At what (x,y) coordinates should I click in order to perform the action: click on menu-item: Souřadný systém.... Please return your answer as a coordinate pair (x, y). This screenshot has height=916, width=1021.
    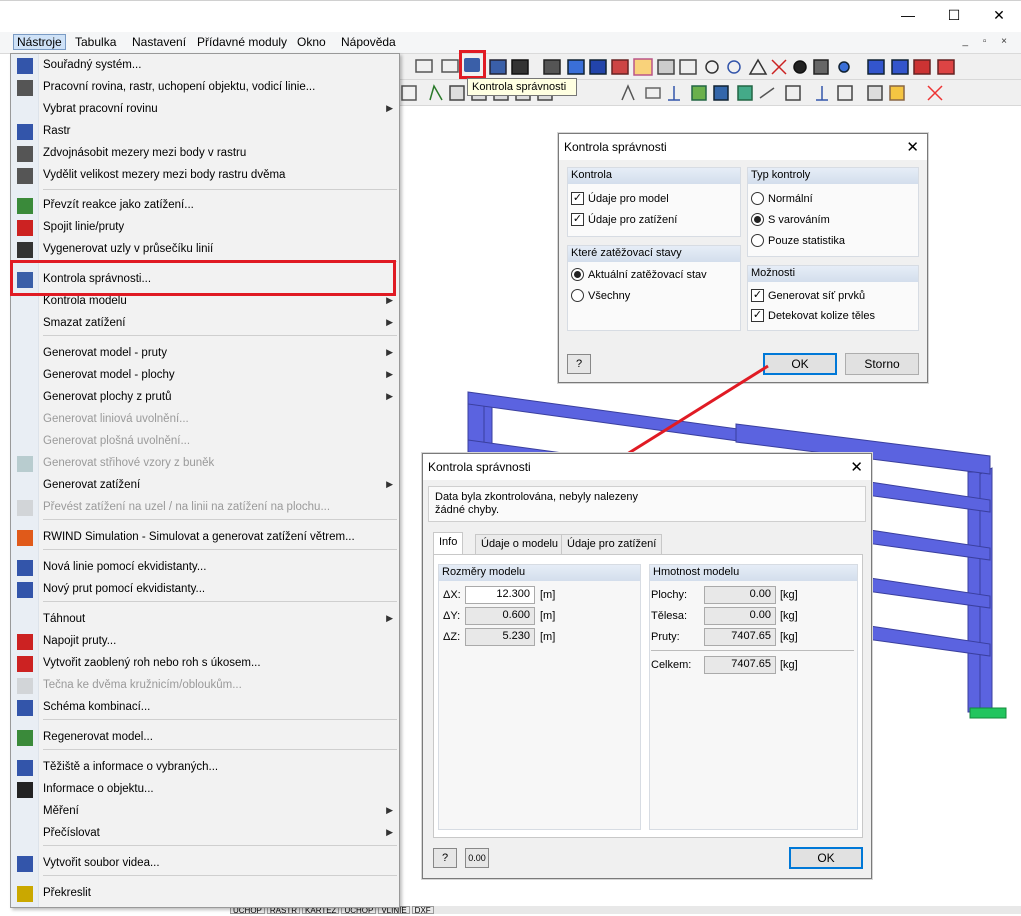
    Looking at the image, I should click on (205, 66).